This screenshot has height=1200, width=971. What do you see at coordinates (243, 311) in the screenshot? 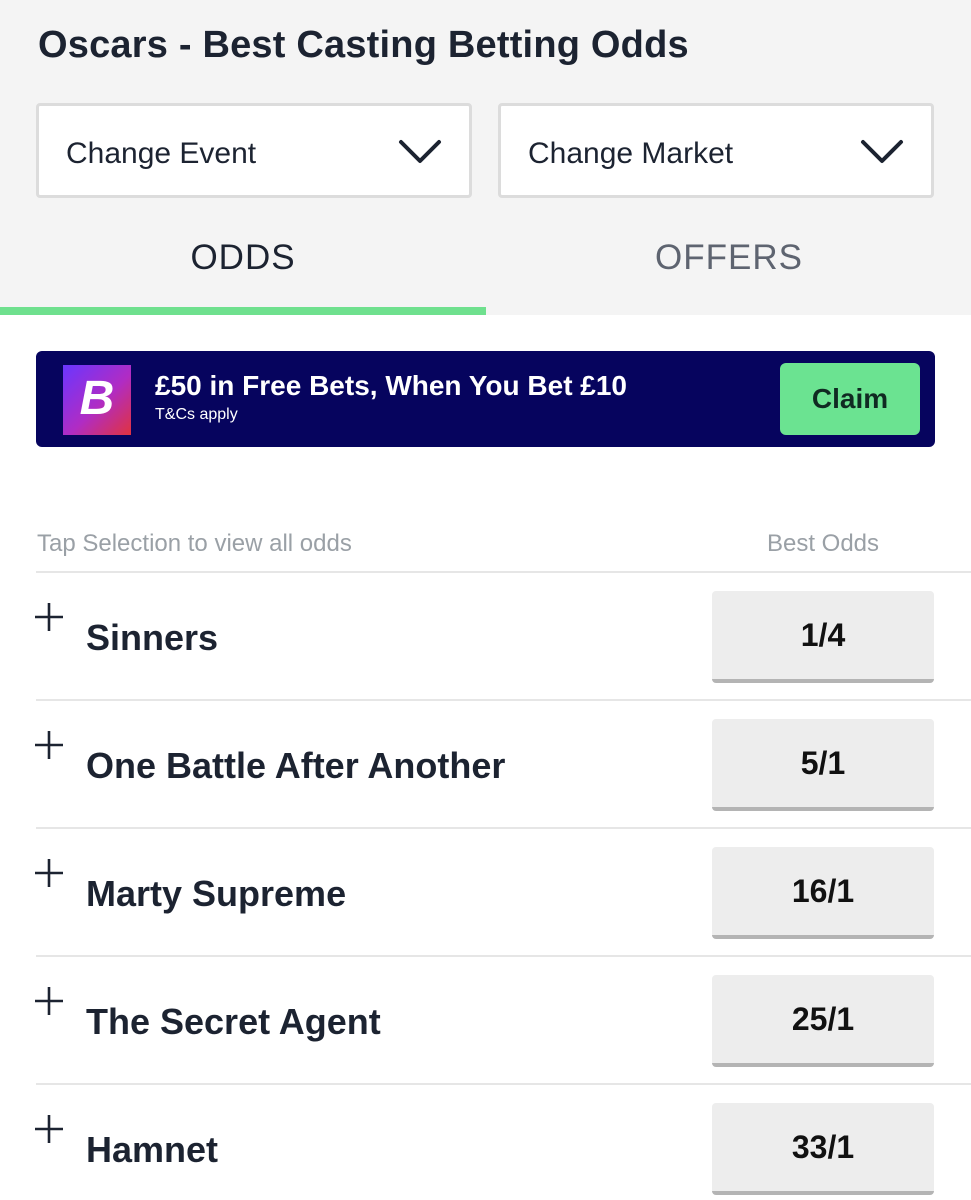
I see `active-tab-indicator` at bounding box center [243, 311].